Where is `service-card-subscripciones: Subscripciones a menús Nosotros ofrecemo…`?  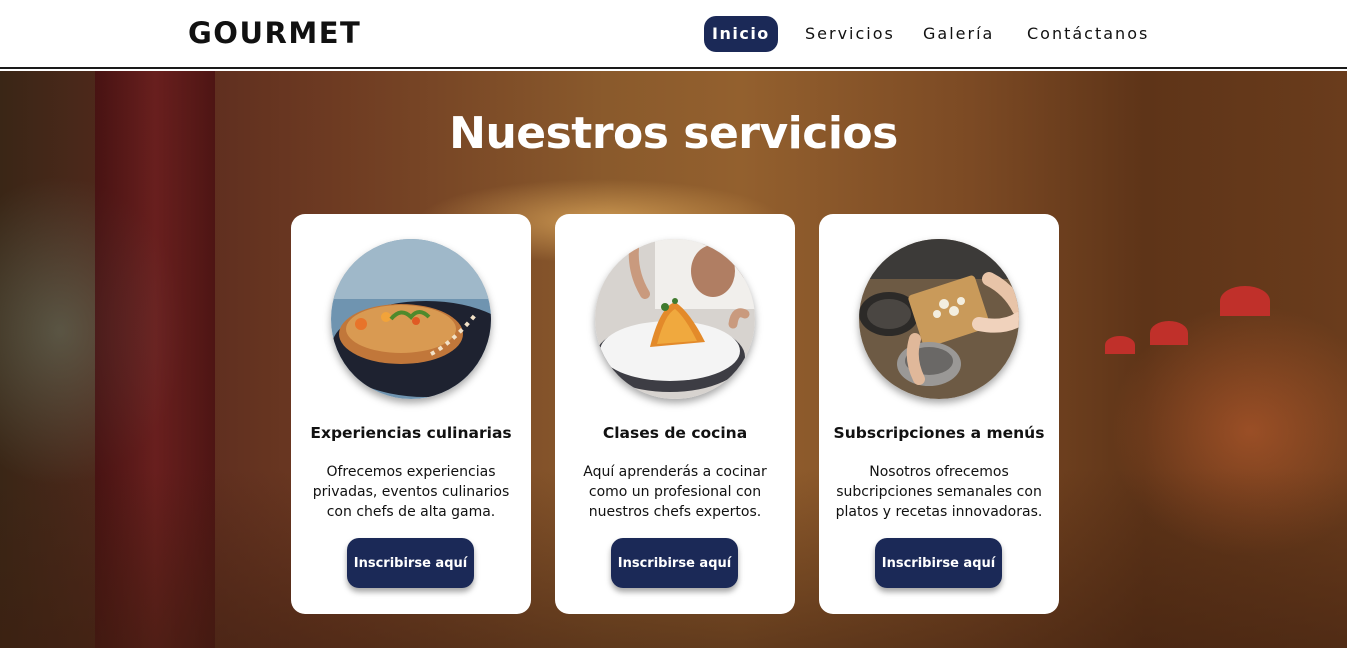
service-card-subscripciones: Subscripciones a menús Nosotros ofrecemo… is located at coordinates (939, 414).